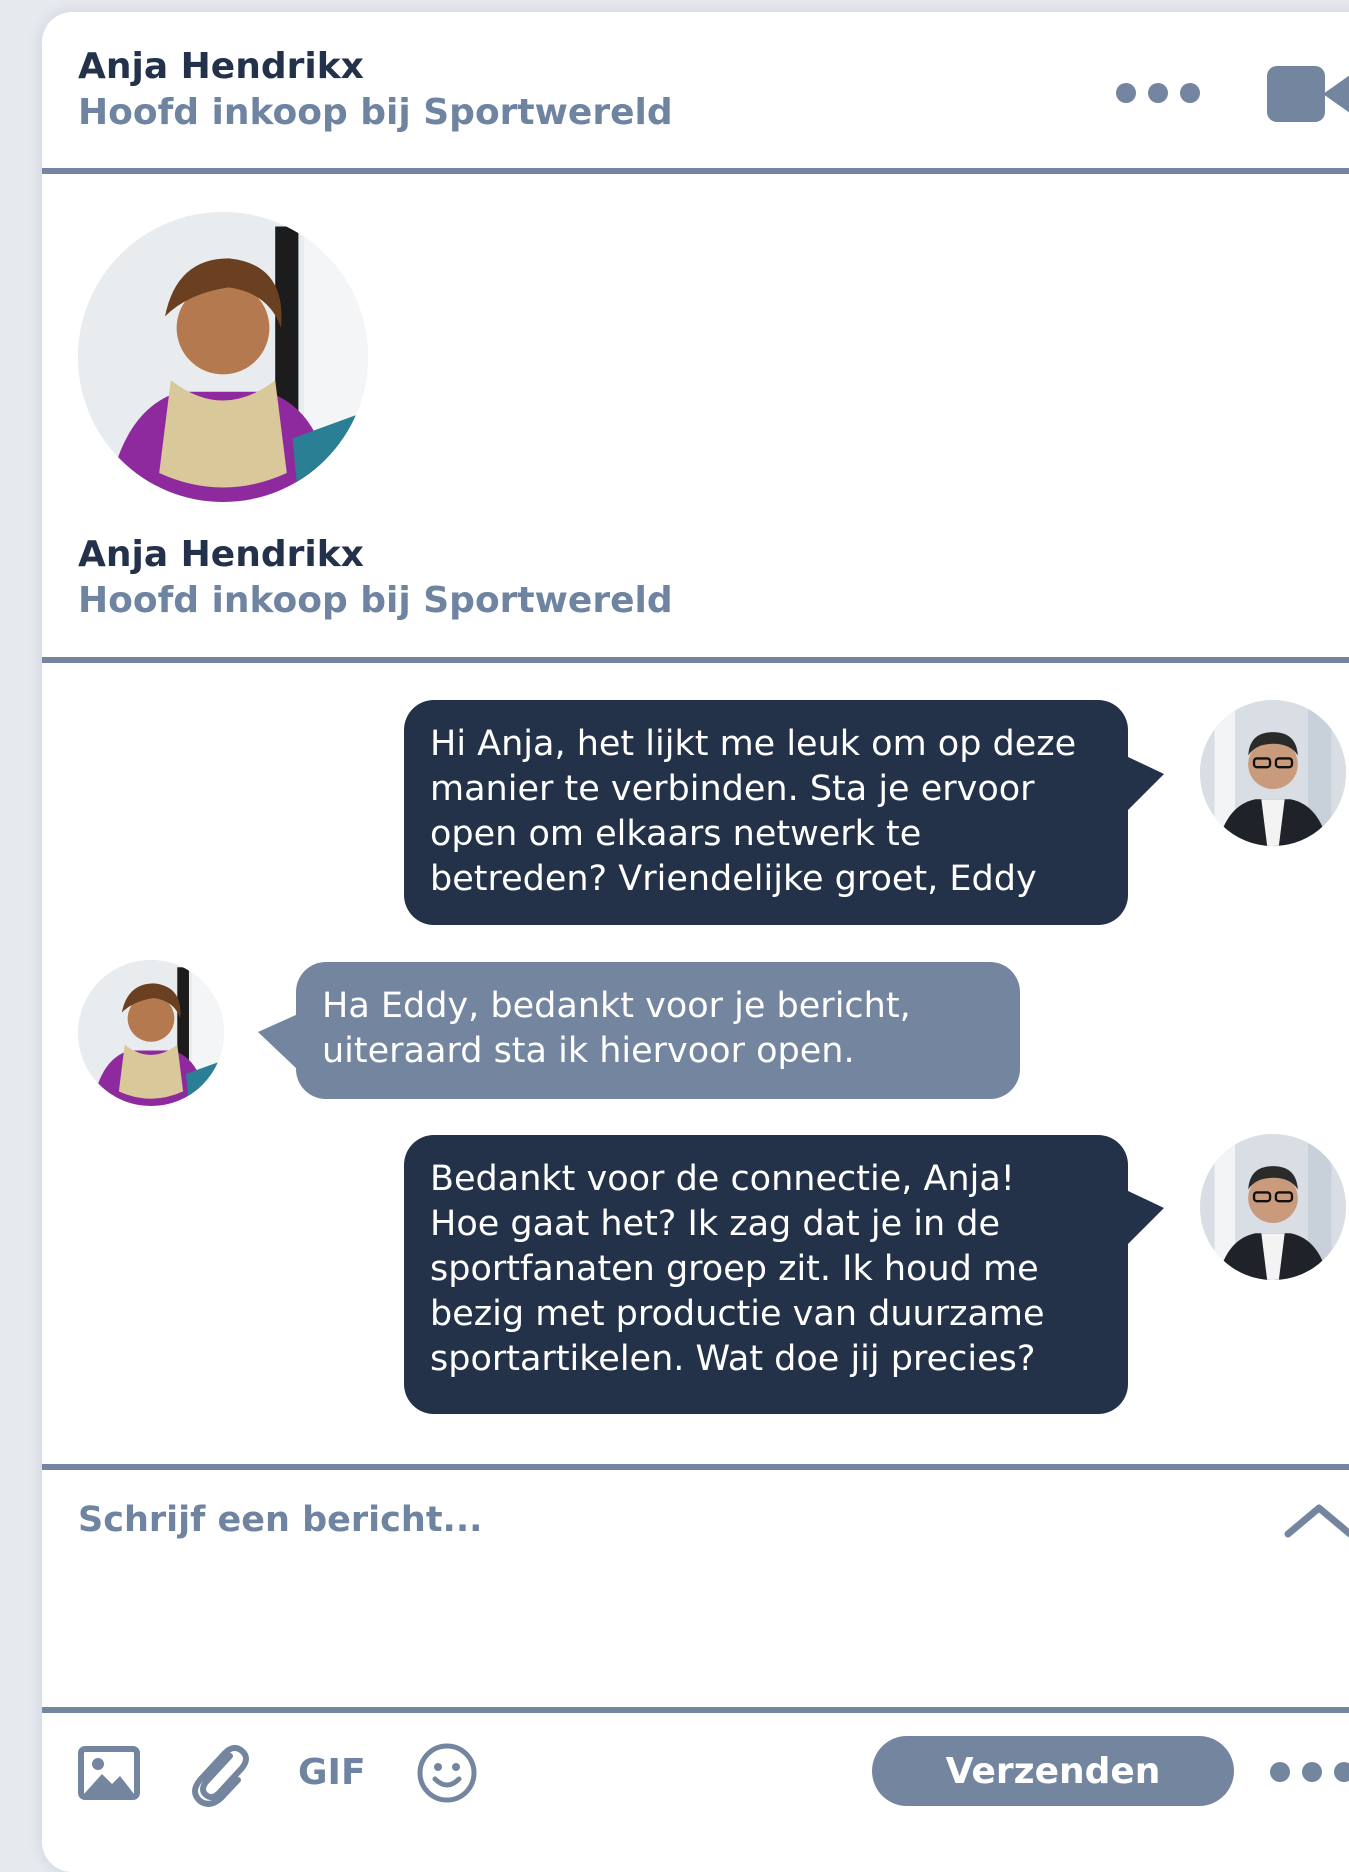 The image size is (1349, 1872). What do you see at coordinates (1316, 1520) in the screenshot?
I see `chevron-up-icon` at bounding box center [1316, 1520].